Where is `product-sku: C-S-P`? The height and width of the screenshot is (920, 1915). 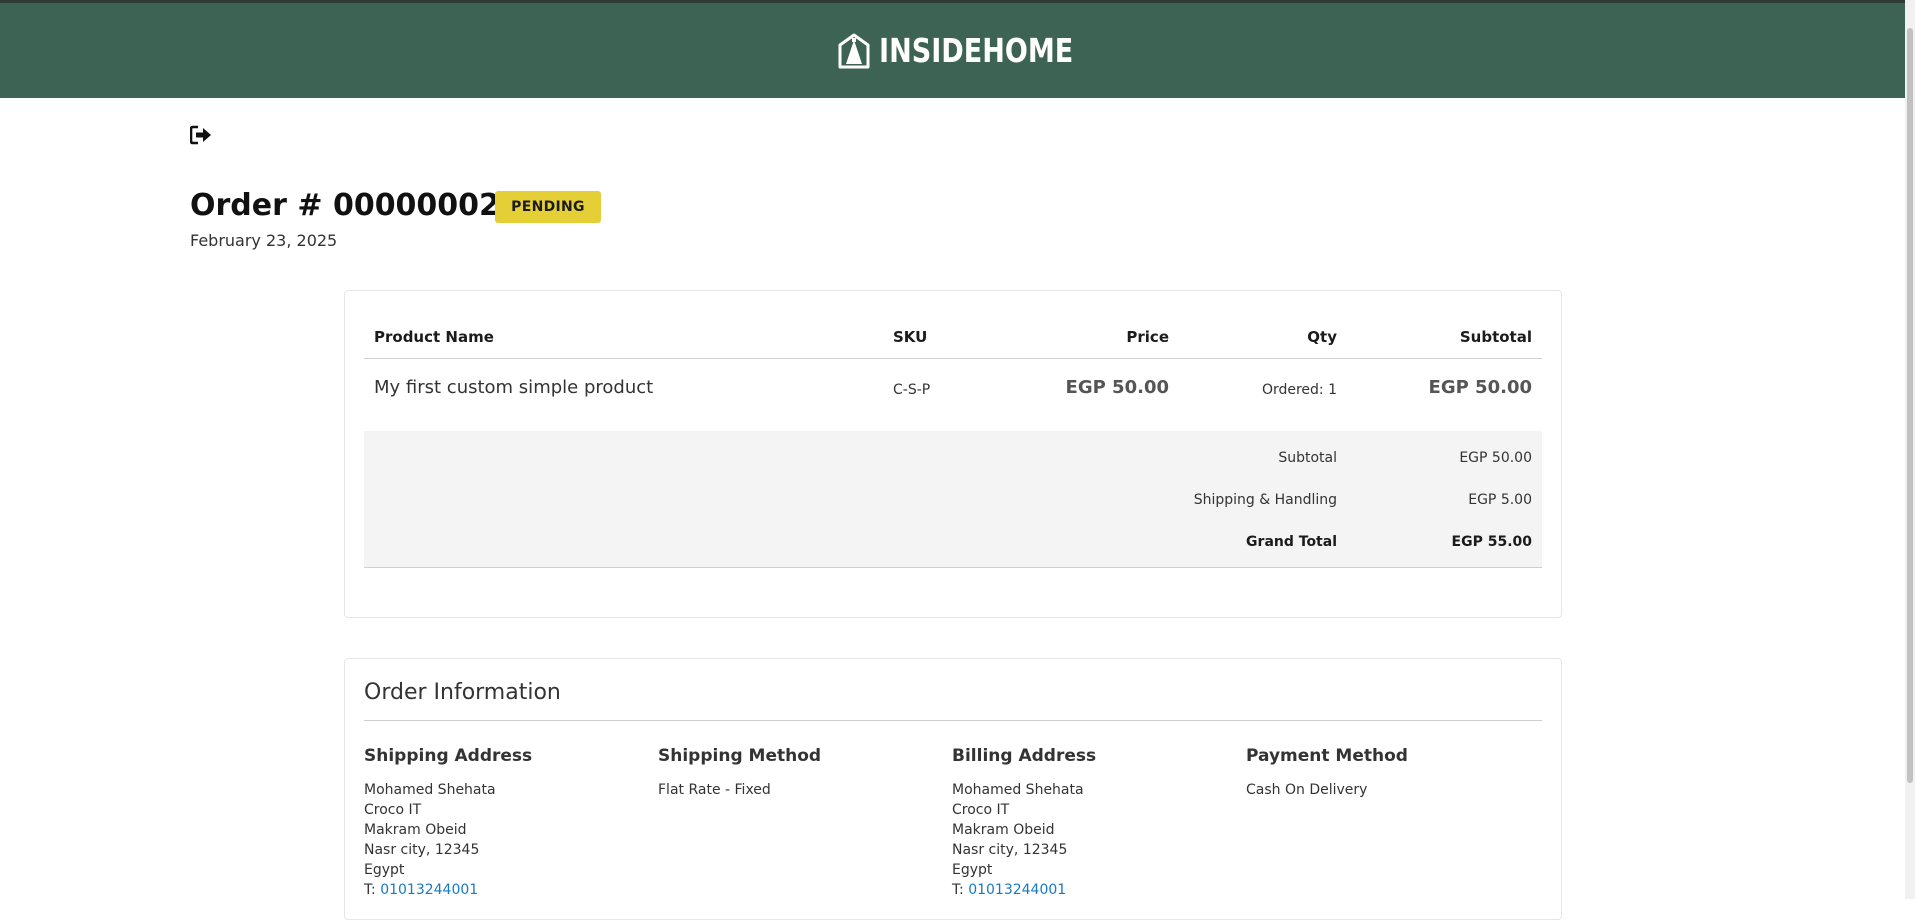
product-sku: C-S-P is located at coordinates (912, 390).